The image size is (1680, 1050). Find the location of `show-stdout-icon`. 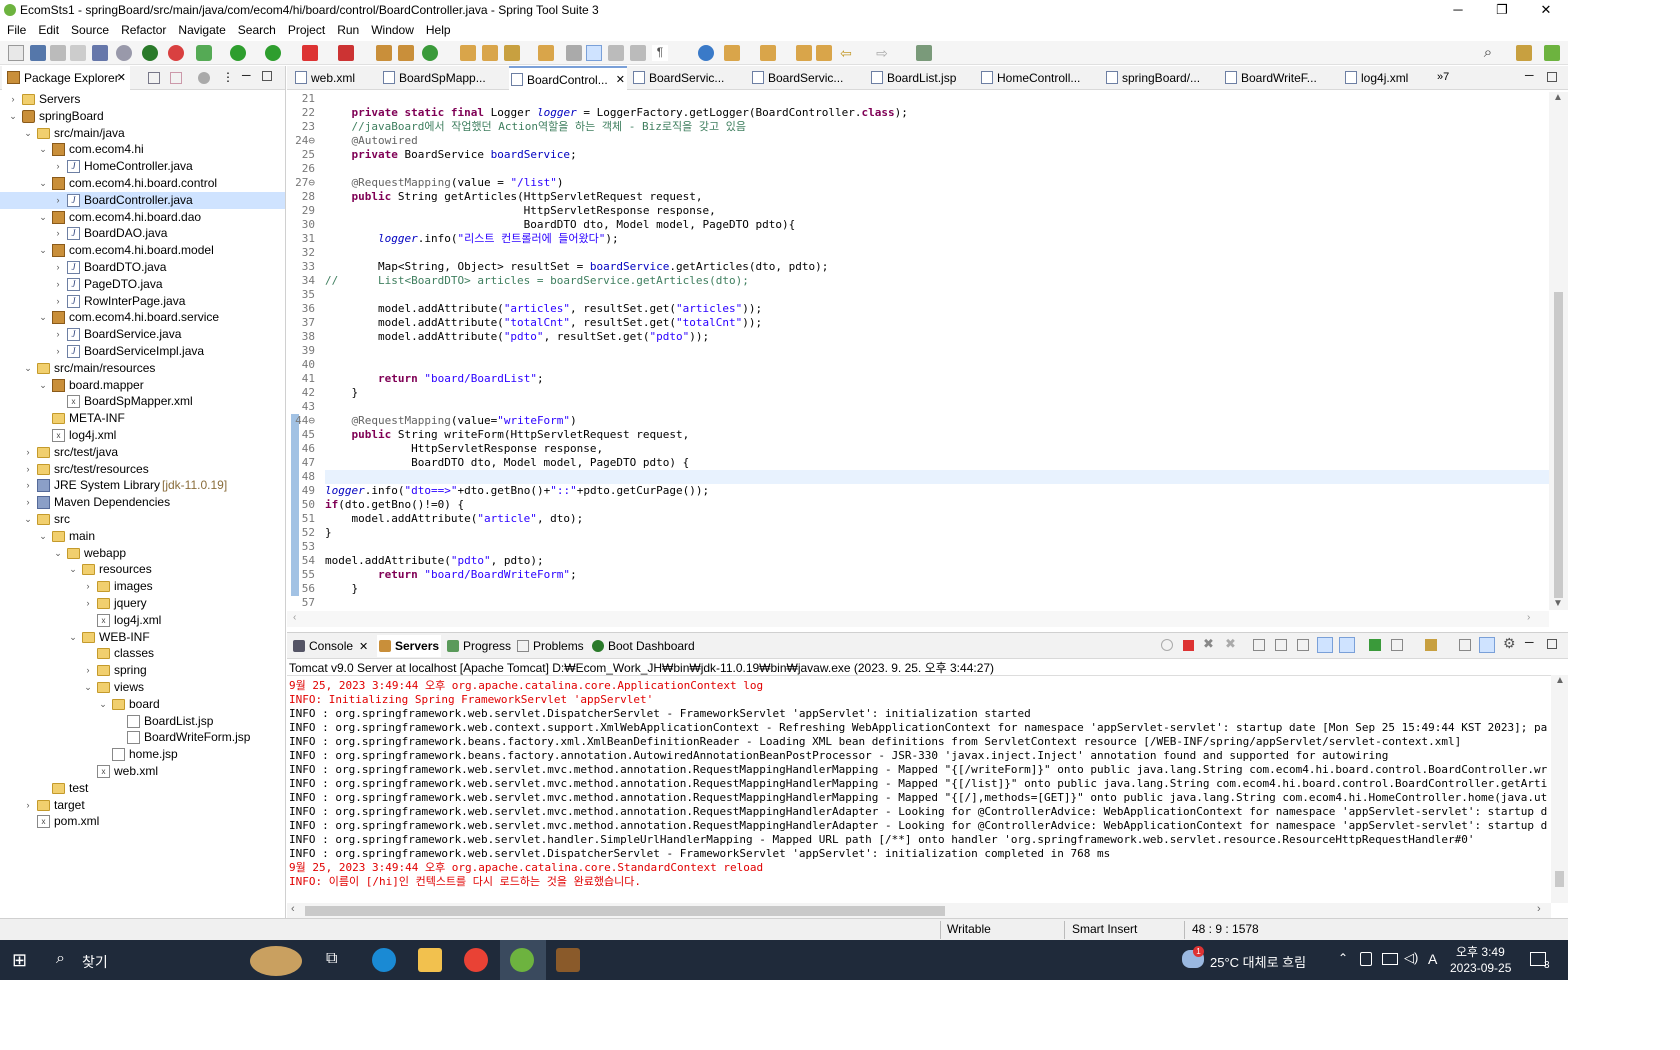

show-stdout-icon is located at coordinates (1325, 645).